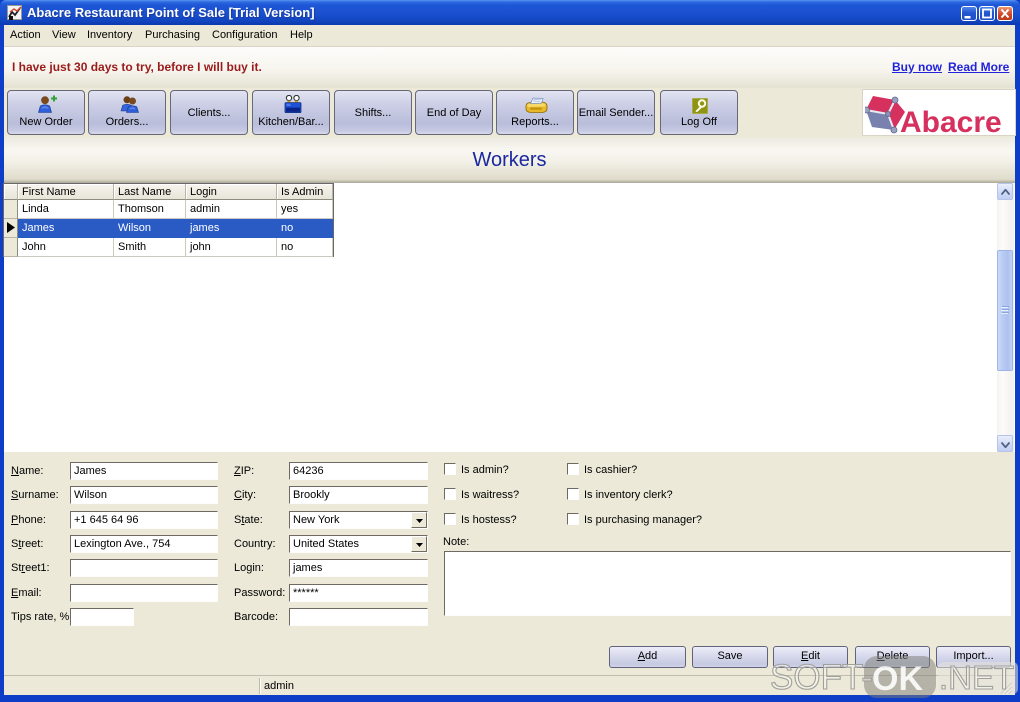  What do you see at coordinates (897, 679) in the screenshot?
I see `svg-text: OK` at bounding box center [897, 679].